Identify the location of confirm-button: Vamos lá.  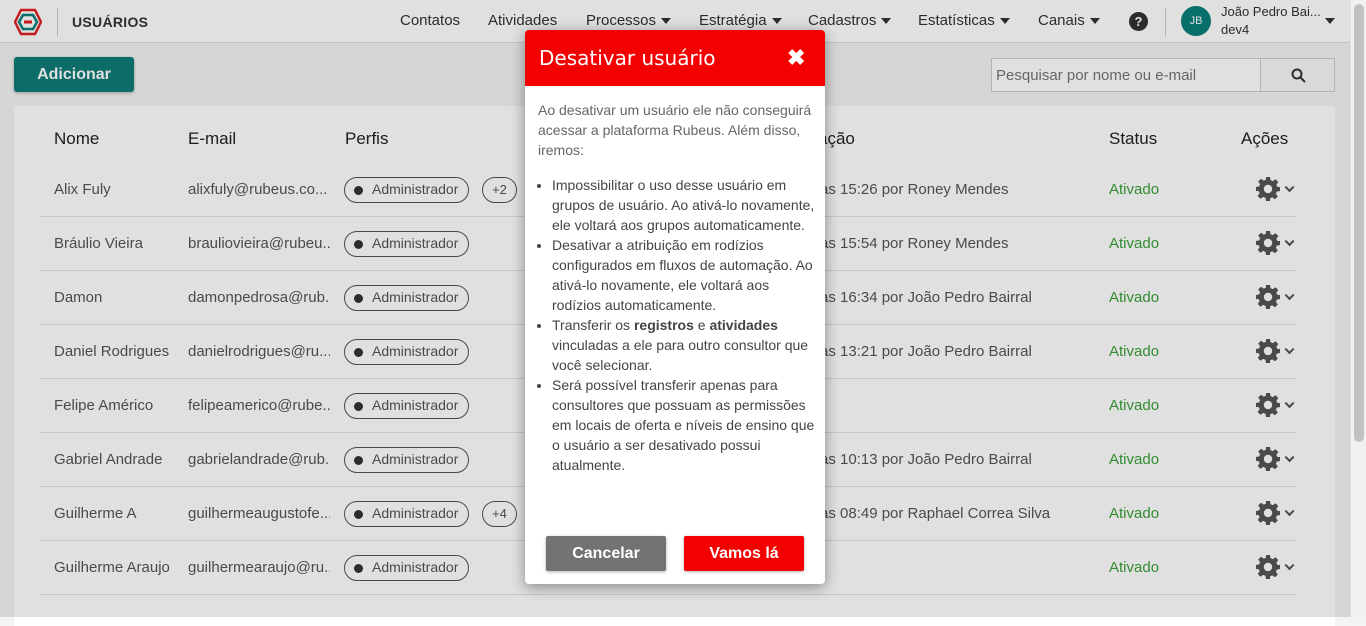
(744, 553).